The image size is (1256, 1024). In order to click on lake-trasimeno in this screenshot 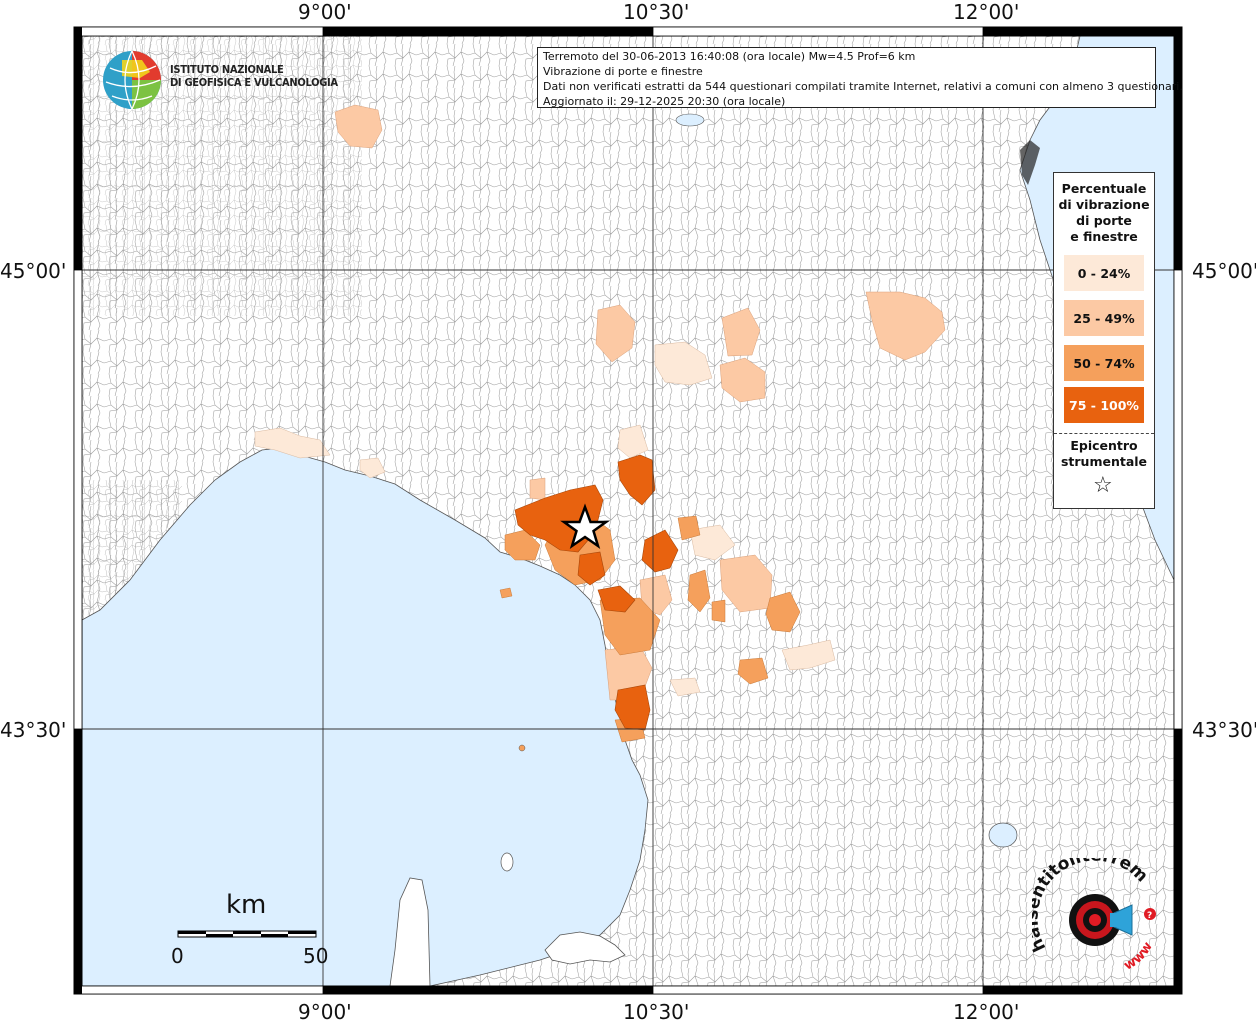, I will do `click(1003, 835)`.